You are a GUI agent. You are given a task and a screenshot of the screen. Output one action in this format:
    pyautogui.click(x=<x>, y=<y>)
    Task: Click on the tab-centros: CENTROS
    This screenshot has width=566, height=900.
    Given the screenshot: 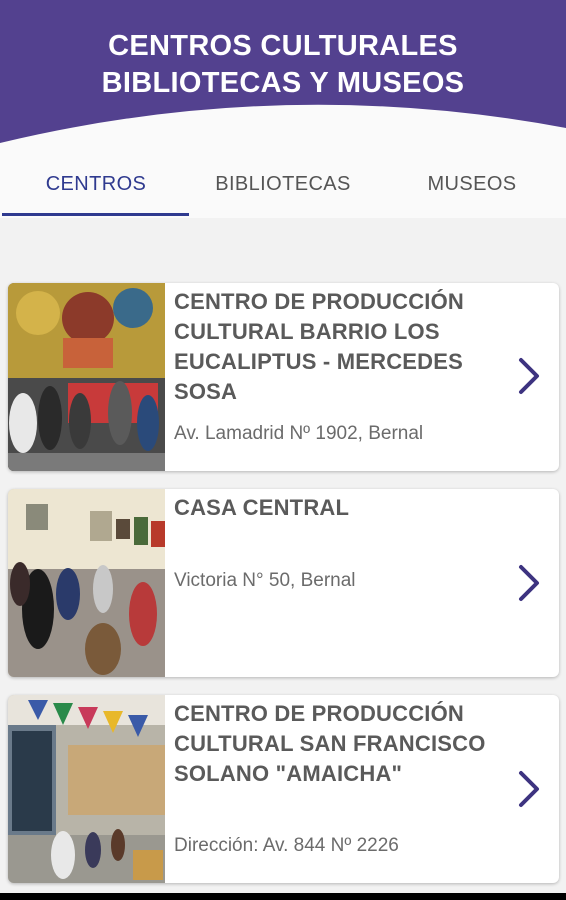 What is the action you would take?
    pyautogui.click(x=96, y=184)
    